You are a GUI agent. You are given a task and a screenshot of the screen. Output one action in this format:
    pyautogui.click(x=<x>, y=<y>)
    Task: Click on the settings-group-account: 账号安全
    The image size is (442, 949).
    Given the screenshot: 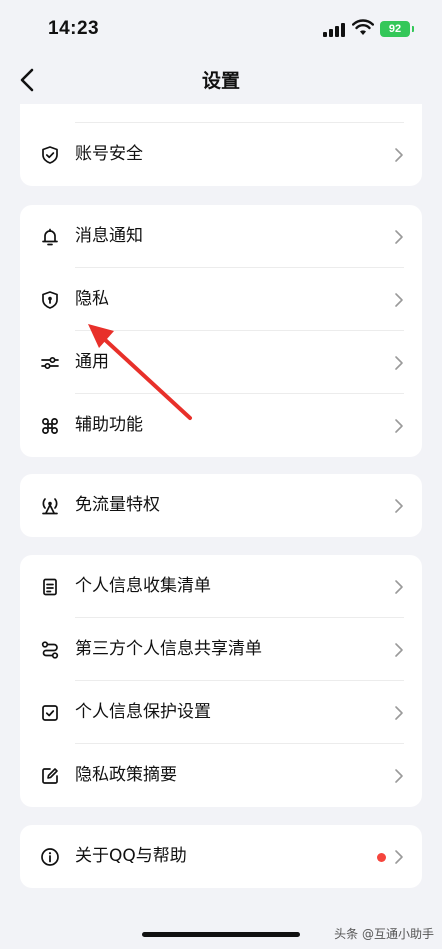 What is the action you would take?
    pyautogui.click(x=221, y=145)
    